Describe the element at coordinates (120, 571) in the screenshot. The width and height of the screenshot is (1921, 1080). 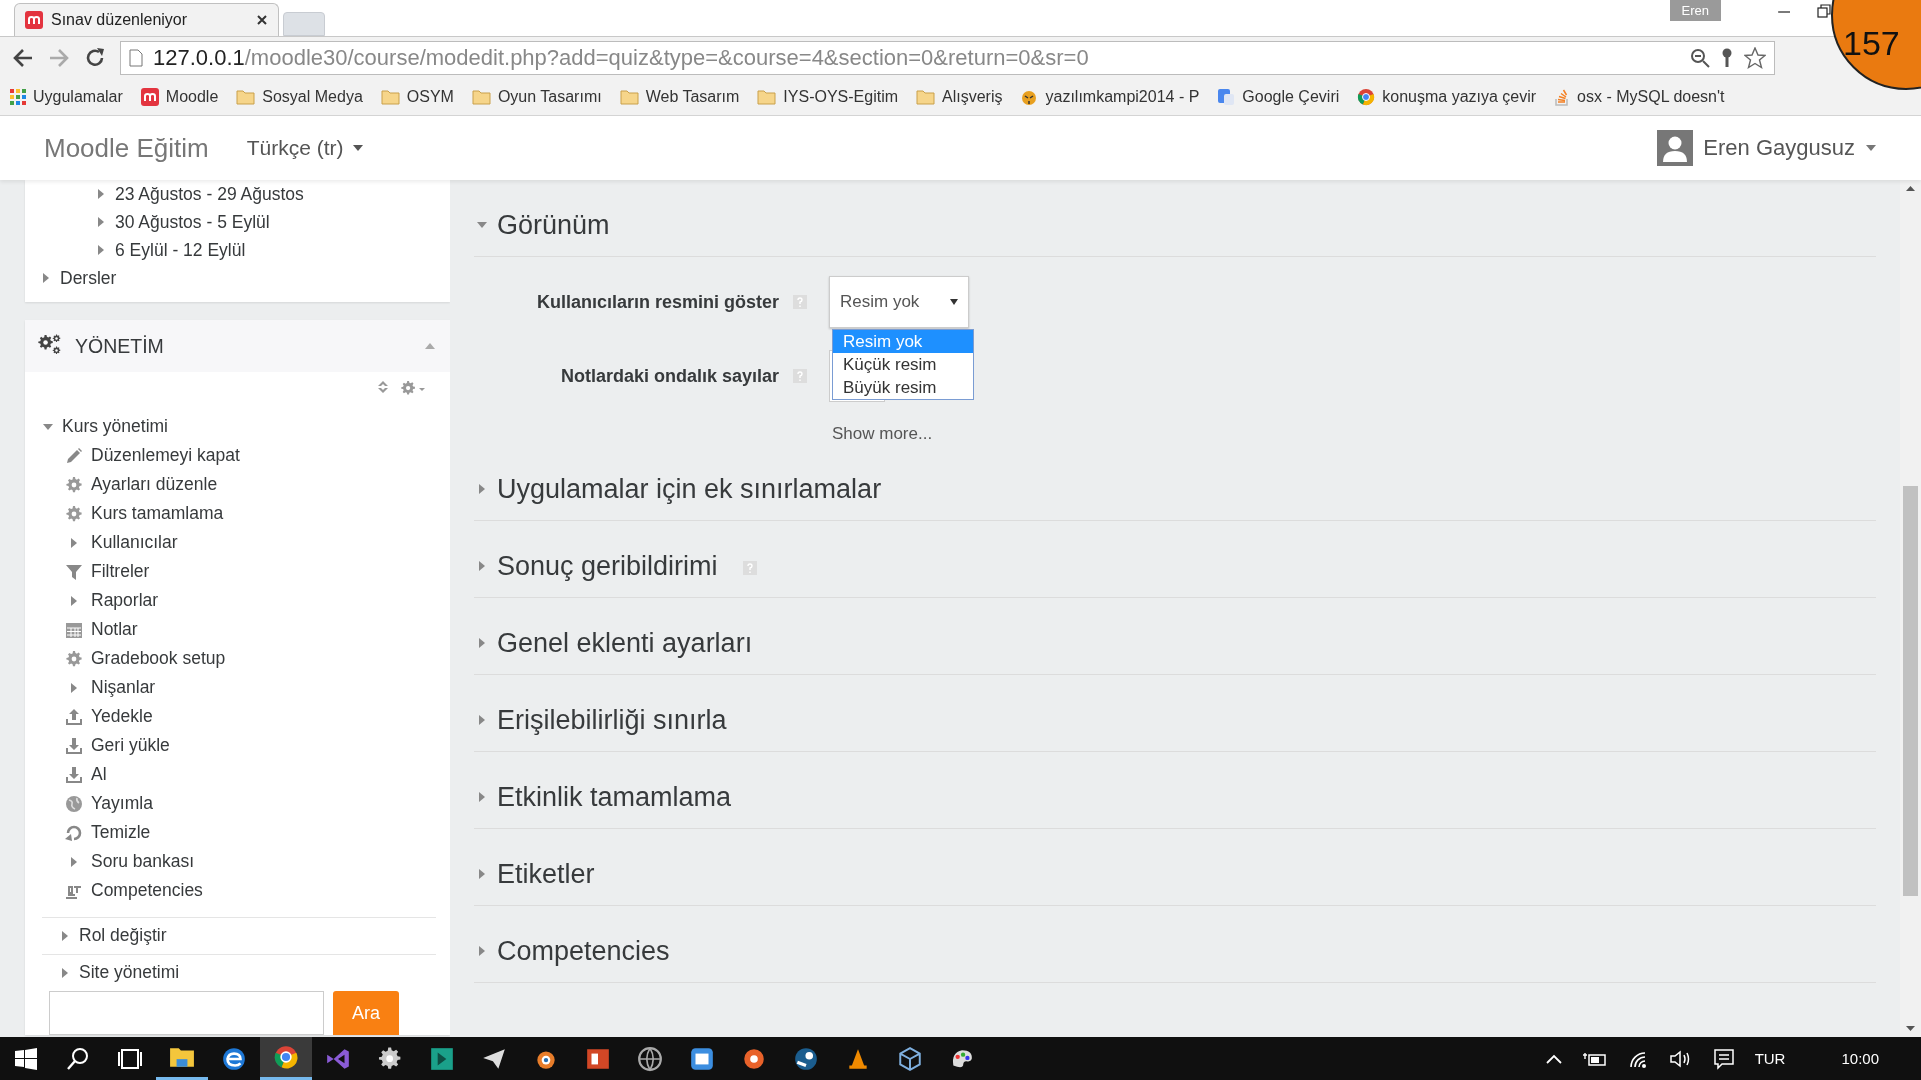
I see `admin-tree-item: Filtreler` at that location.